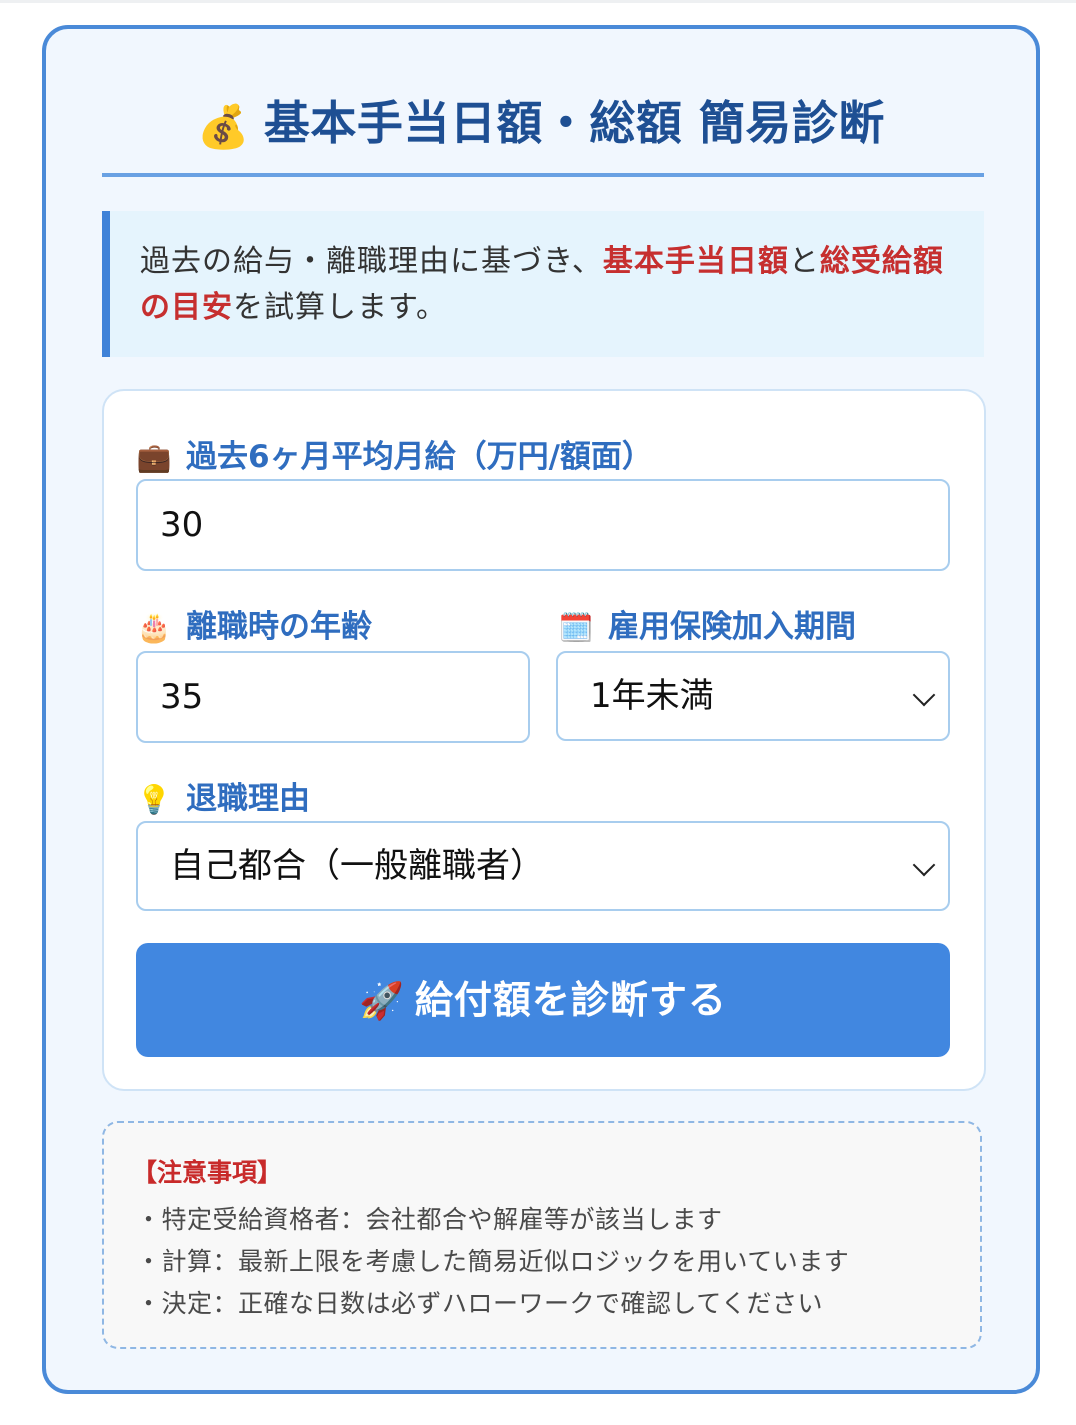  Describe the element at coordinates (570, 1000) in the screenshot. I see `diagnose-button-label: 給付額を診断する` at that location.